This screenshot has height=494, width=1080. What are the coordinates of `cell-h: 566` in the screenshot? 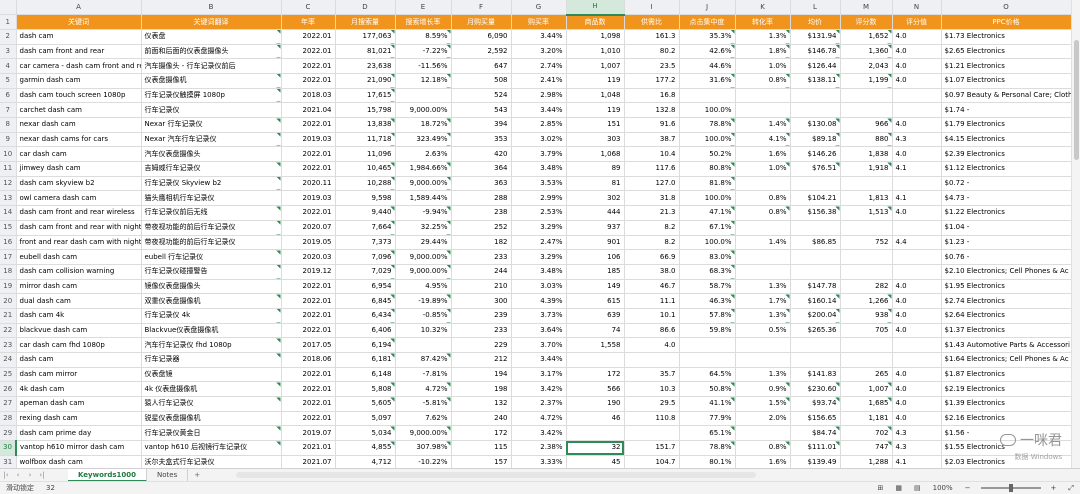 It's located at (595, 389).